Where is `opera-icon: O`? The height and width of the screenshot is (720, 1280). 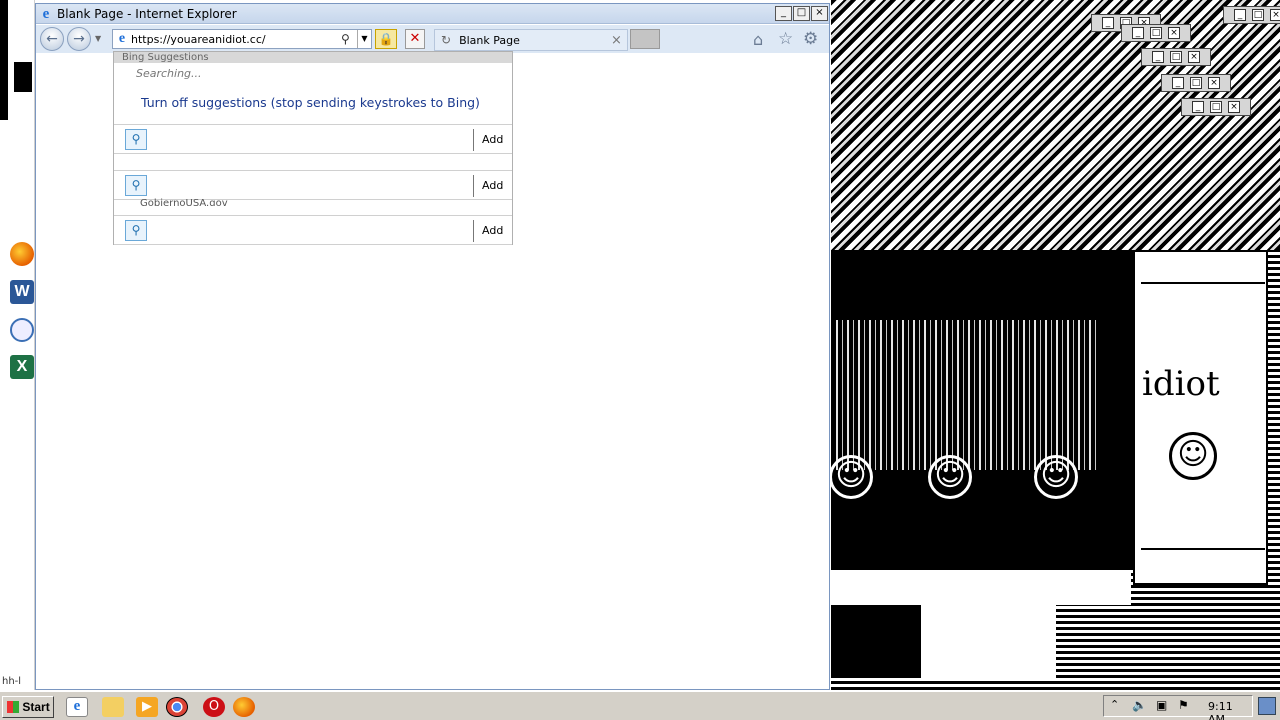
opera-icon: O is located at coordinates (214, 707).